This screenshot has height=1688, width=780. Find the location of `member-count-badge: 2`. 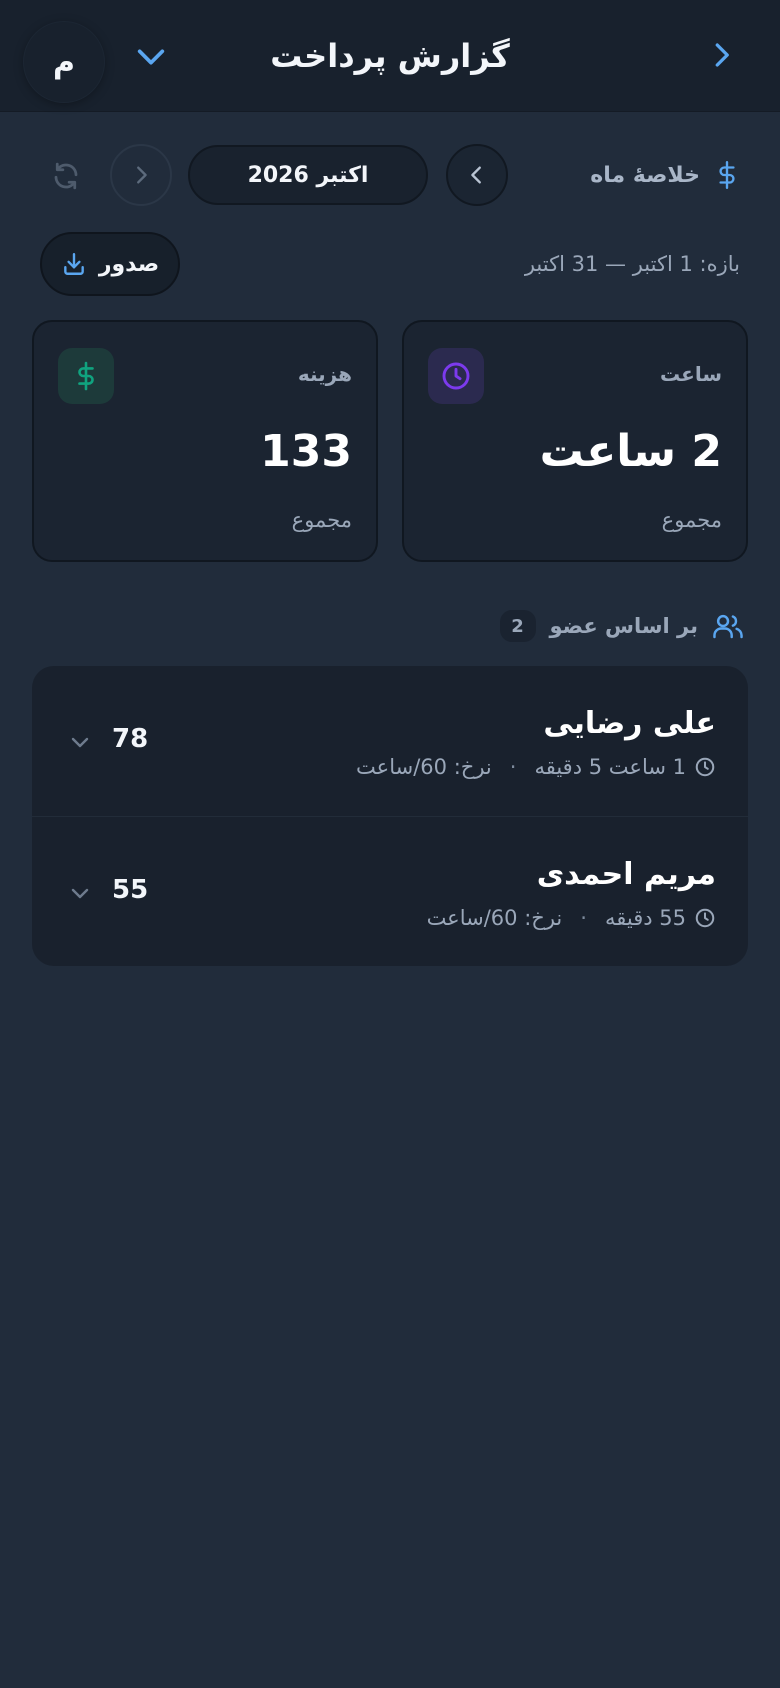

member-count-badge: 2 is located at coordinates (517, 626).